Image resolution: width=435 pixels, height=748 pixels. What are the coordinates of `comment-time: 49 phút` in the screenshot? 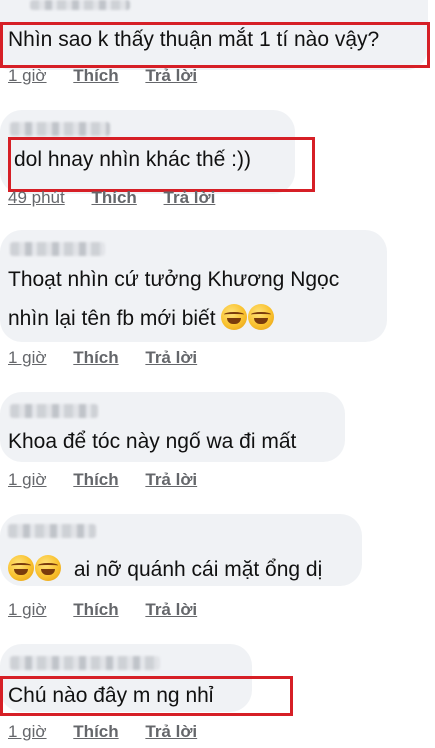 It's located at (36, 198).